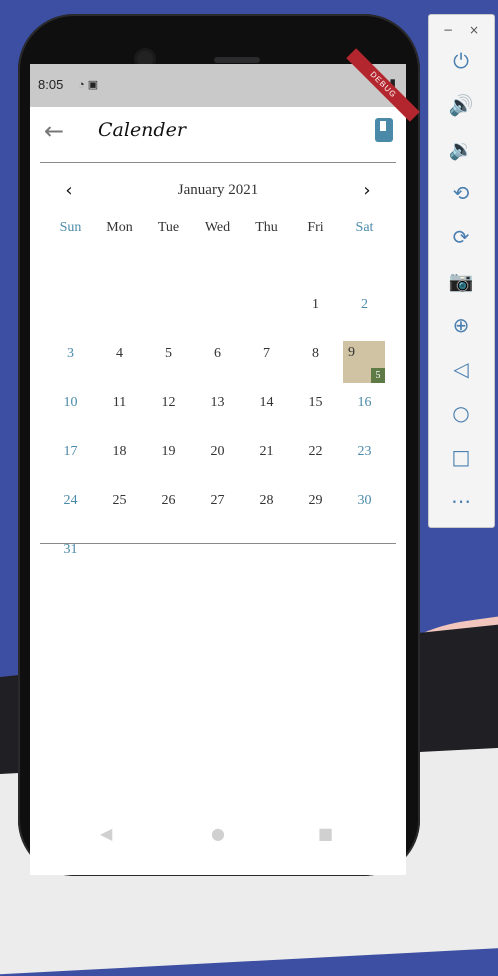  Describe the element at coordinates (384, 130) in the screenshot. I see `book-icon` at that location.